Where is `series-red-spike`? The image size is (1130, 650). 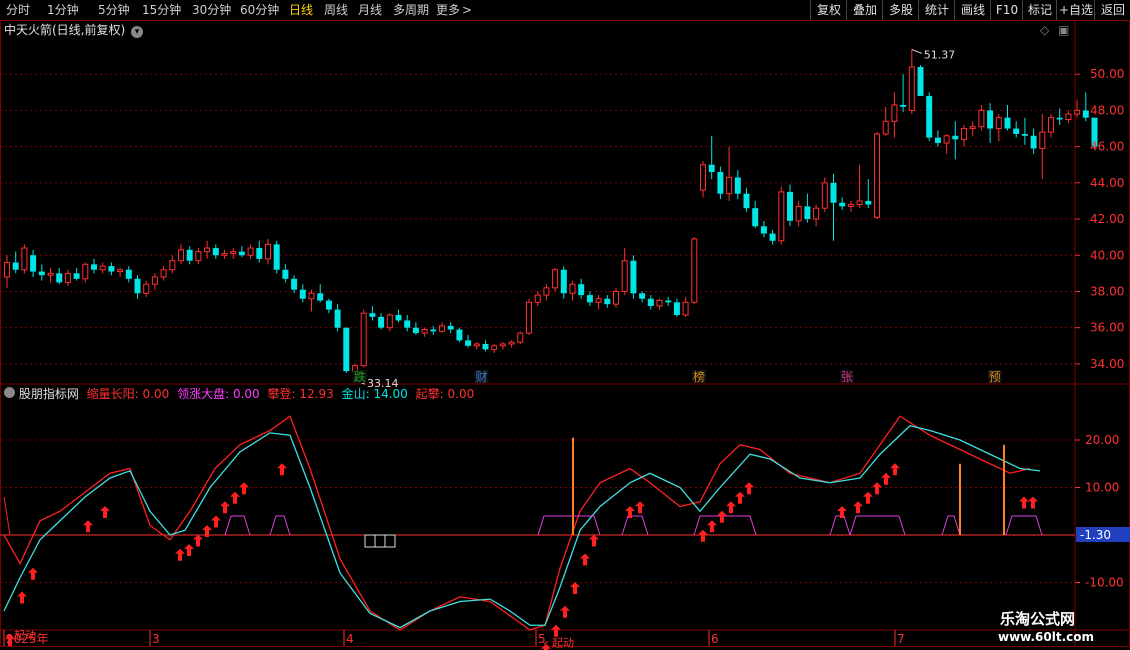
series-red-spike is located at coordinates (7, 516).